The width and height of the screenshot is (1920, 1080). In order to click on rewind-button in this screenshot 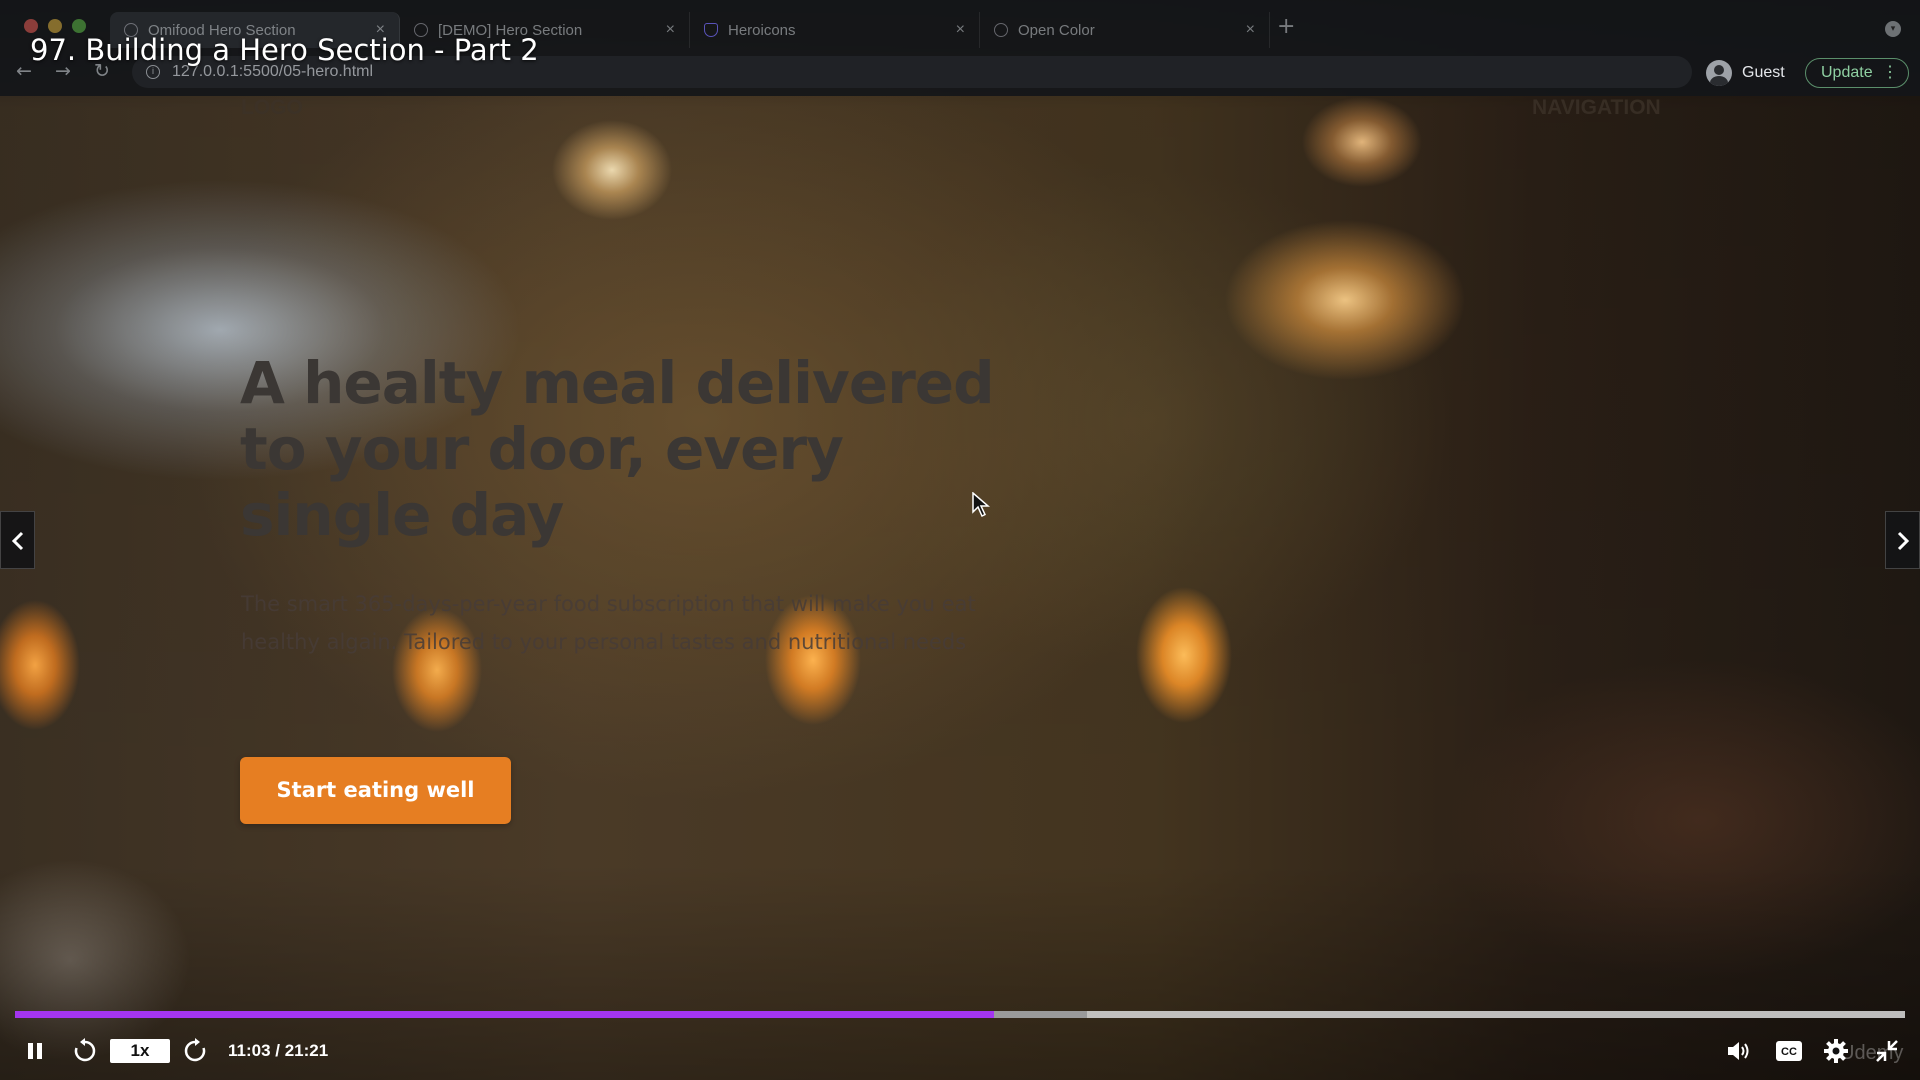, I will do `click(85, 1051)`.